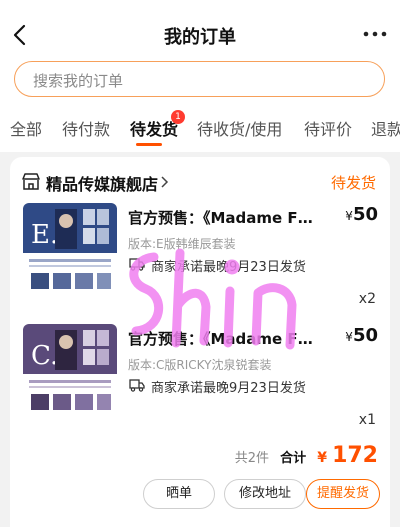 The width and height of the screenshot is (400, 527). Describe the element at coordinates (353, 183) in the screenshot. I see `order-status: 待发货` at that location.